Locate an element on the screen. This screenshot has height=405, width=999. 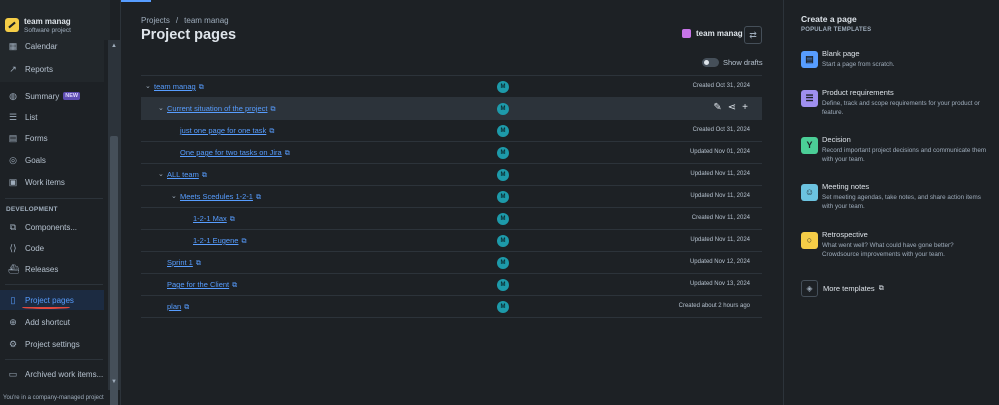
page-link: Page for the Client ⧉ is located at coordinates (202, 285).